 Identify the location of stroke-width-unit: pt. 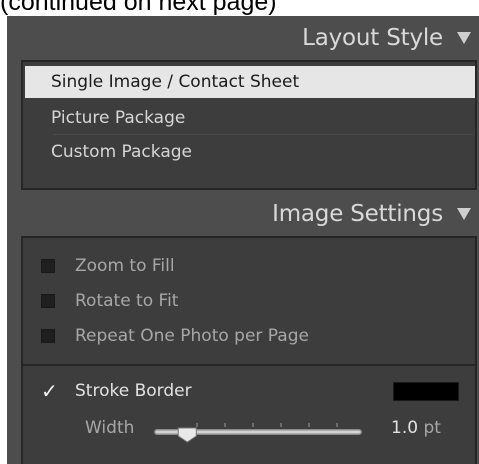
(432, 428).